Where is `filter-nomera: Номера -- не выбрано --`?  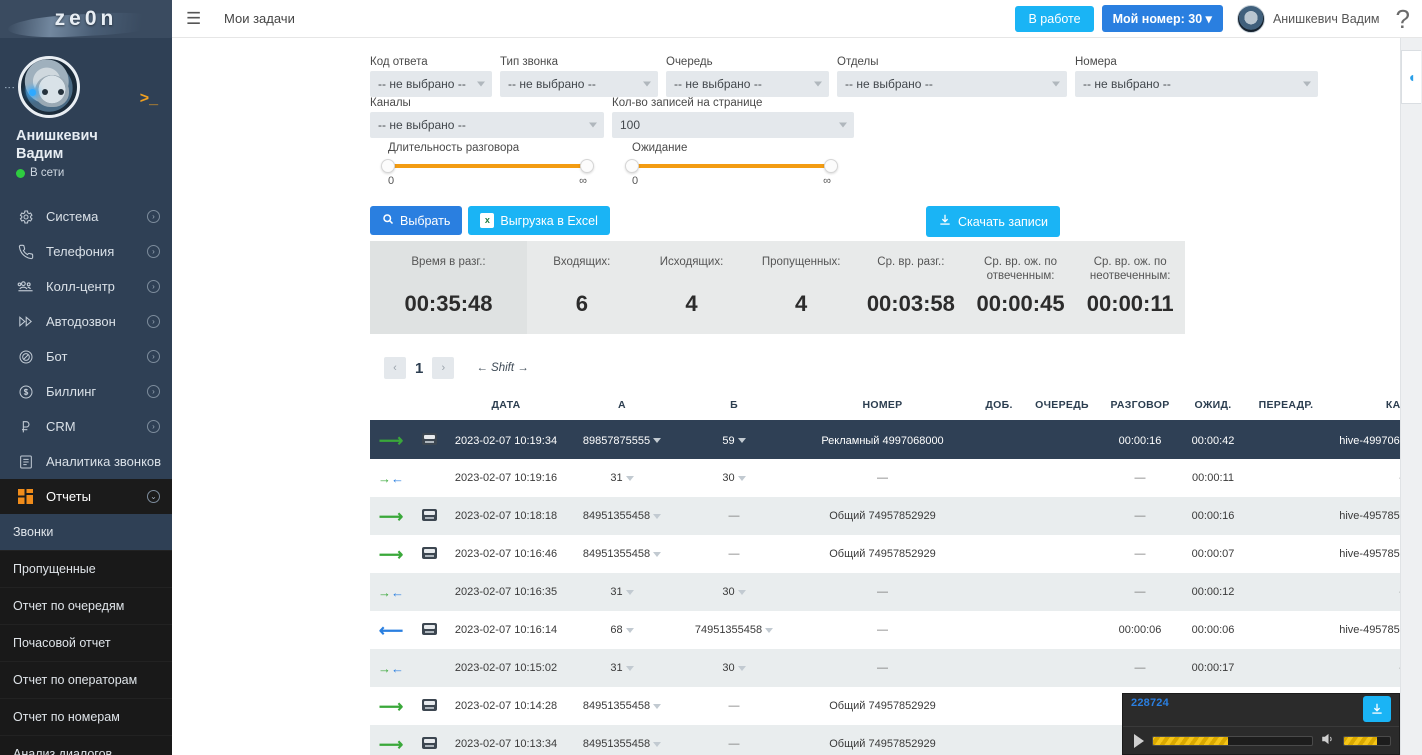
filter-nomera: Номера -- не выбрано -- is located at coordinates (1196, 76).